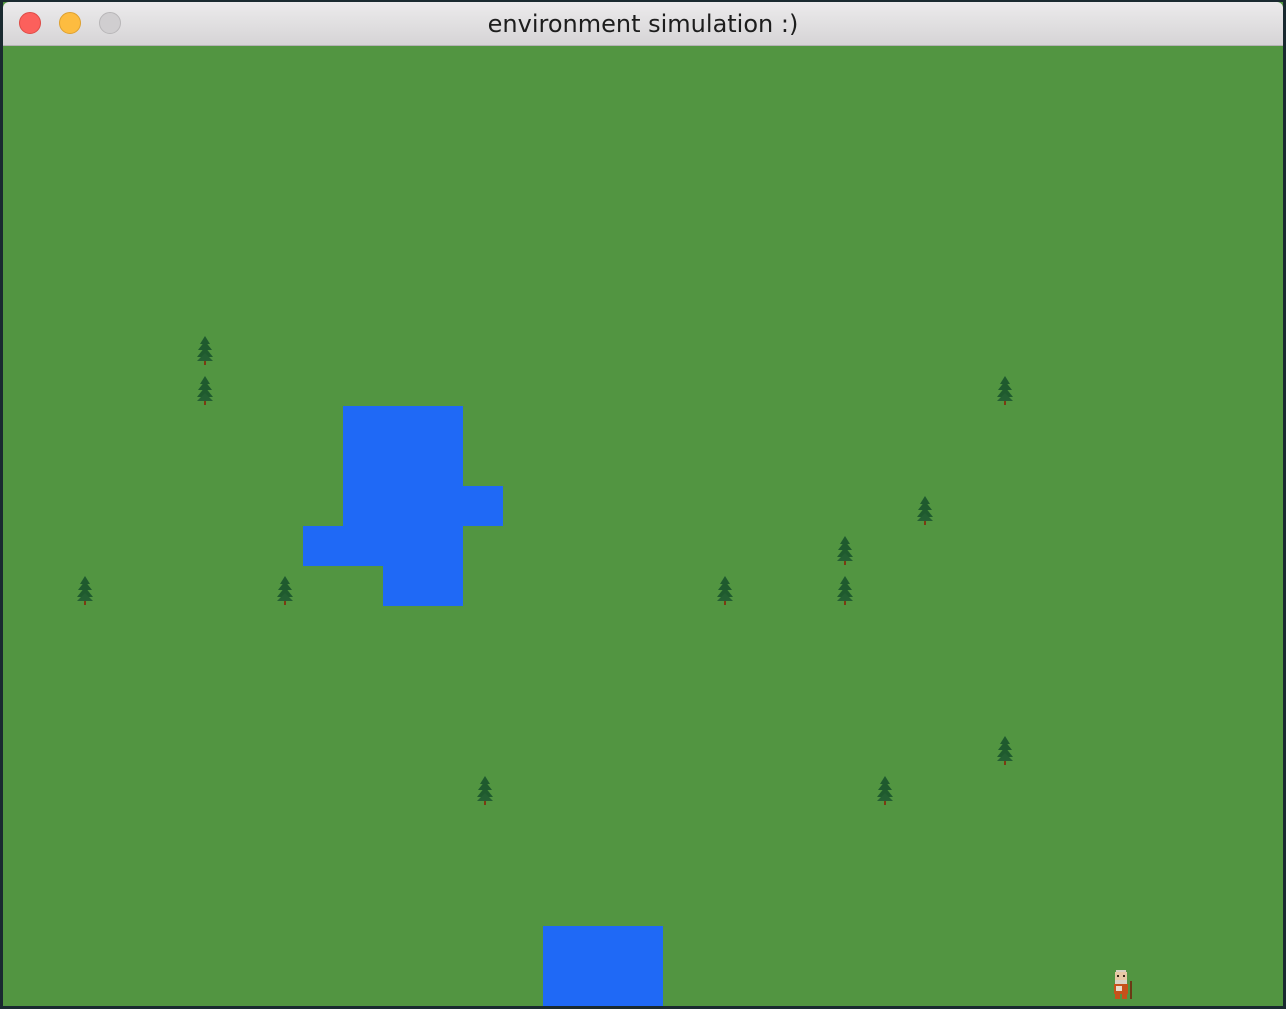 This screenshot has width=1286, height=1009. I want to click on window-title: environment simulation :), so click(643, 24).